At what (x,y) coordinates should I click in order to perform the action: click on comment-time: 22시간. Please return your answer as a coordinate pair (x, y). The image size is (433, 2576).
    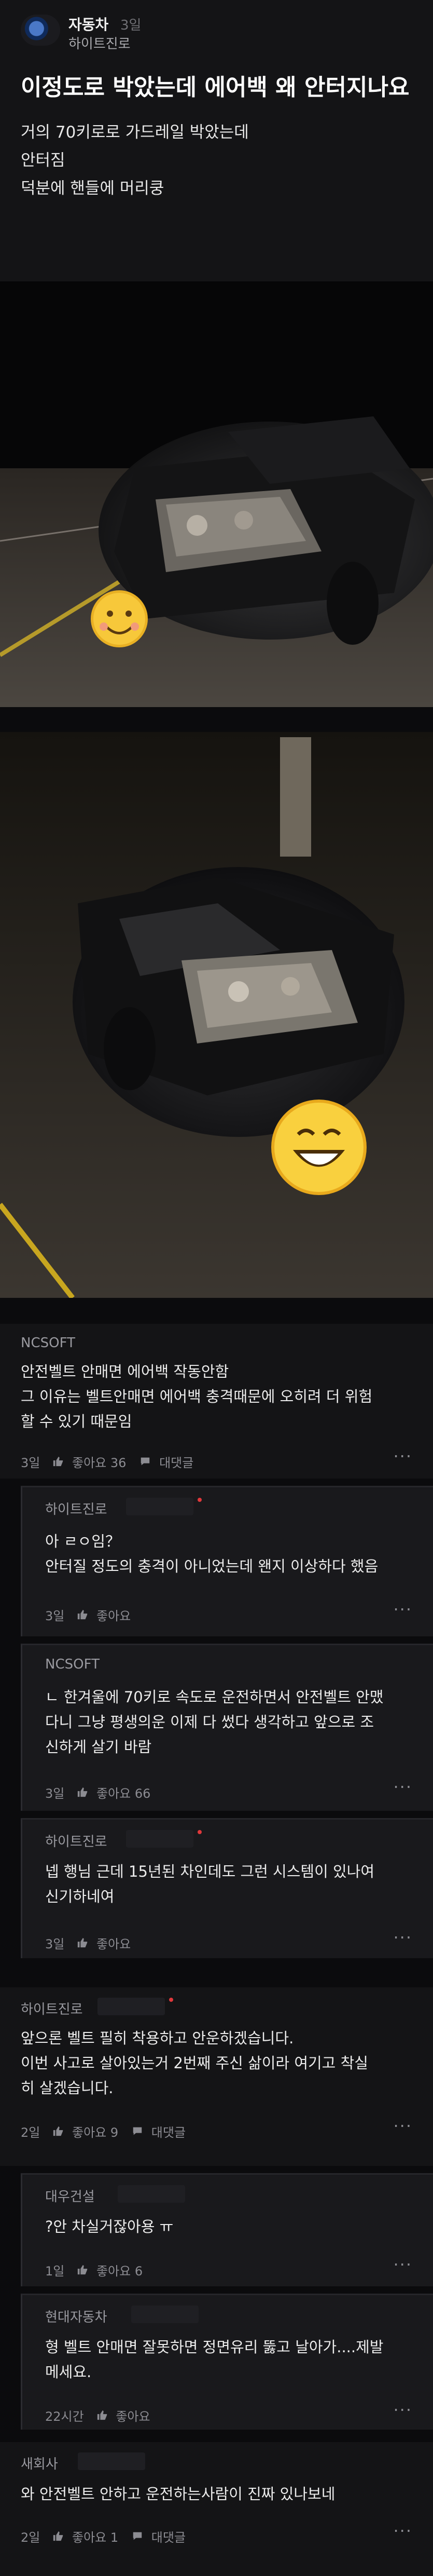
    Looking at the image, I should click on (65, 2416).